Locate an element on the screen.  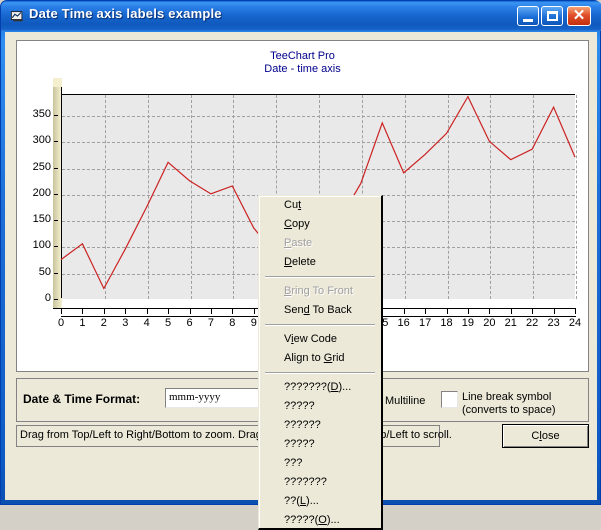
x-tick-label: 19 is located at coordinates (468, 323).